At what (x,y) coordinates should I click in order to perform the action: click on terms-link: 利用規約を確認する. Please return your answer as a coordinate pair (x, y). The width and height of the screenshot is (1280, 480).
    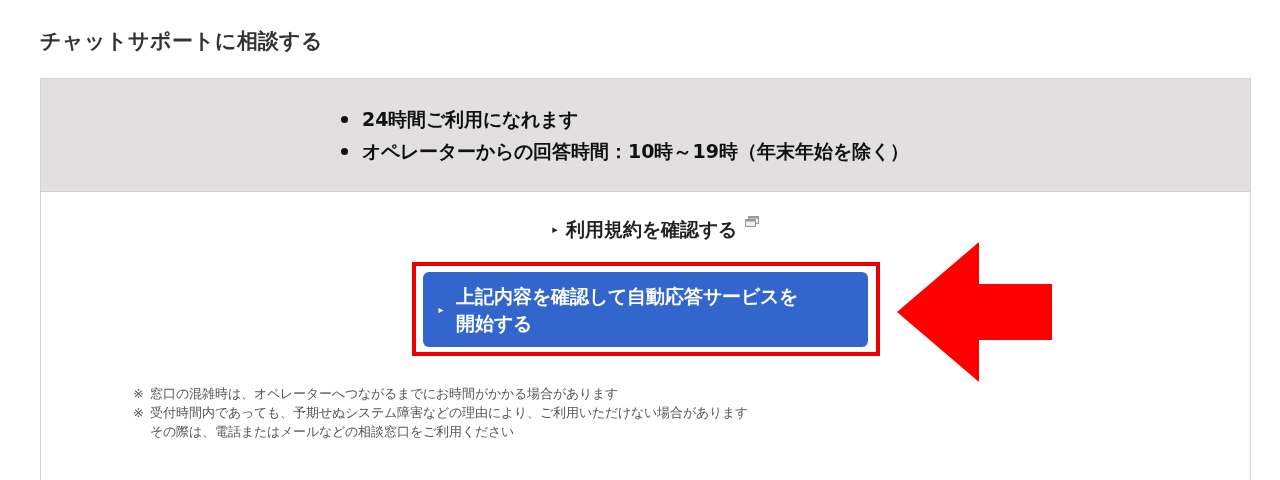
    Looking at the image, I should click on (651, 229).